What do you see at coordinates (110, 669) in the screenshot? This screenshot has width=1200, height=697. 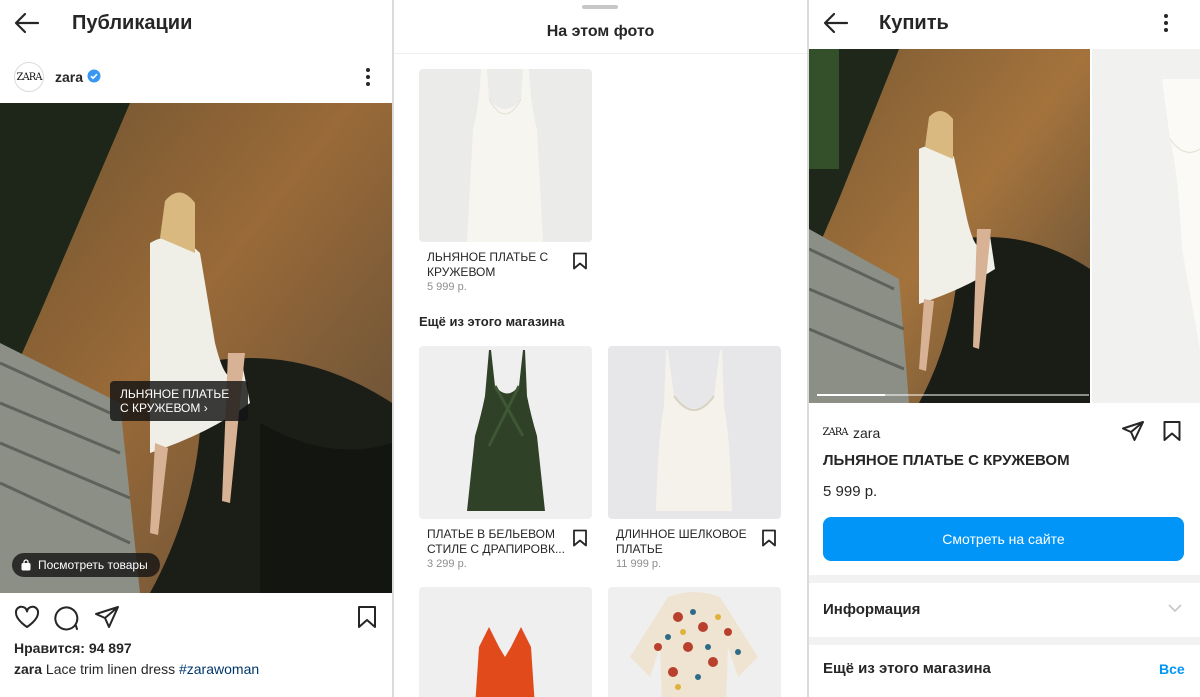 I see `caption-text: Lace trim linen dress` at bounding box center [110, 669].